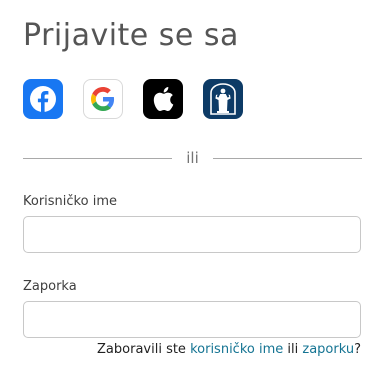 This screenshot has height=368, width=389. What do you see at coordinates (192, 319) in the screenshot?
I see `password-field` at bounding box center [192, 319].